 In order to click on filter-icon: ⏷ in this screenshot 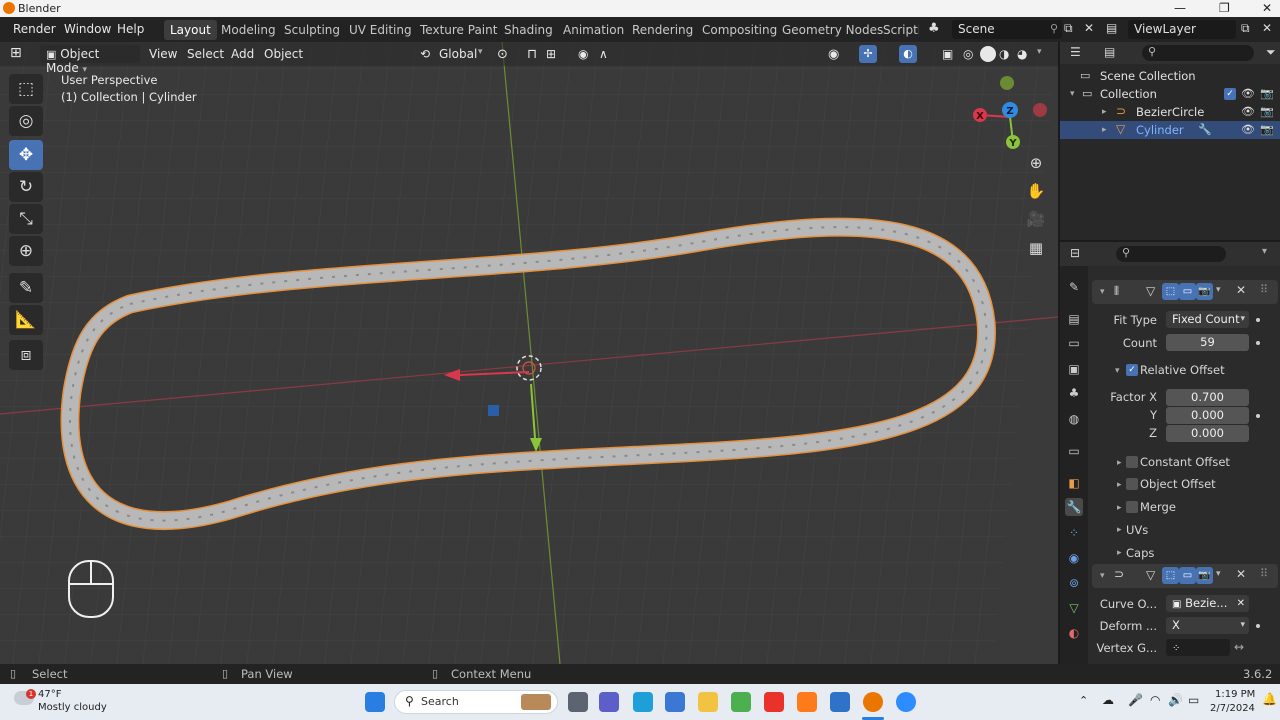, I will do `click(1271, 52)`.